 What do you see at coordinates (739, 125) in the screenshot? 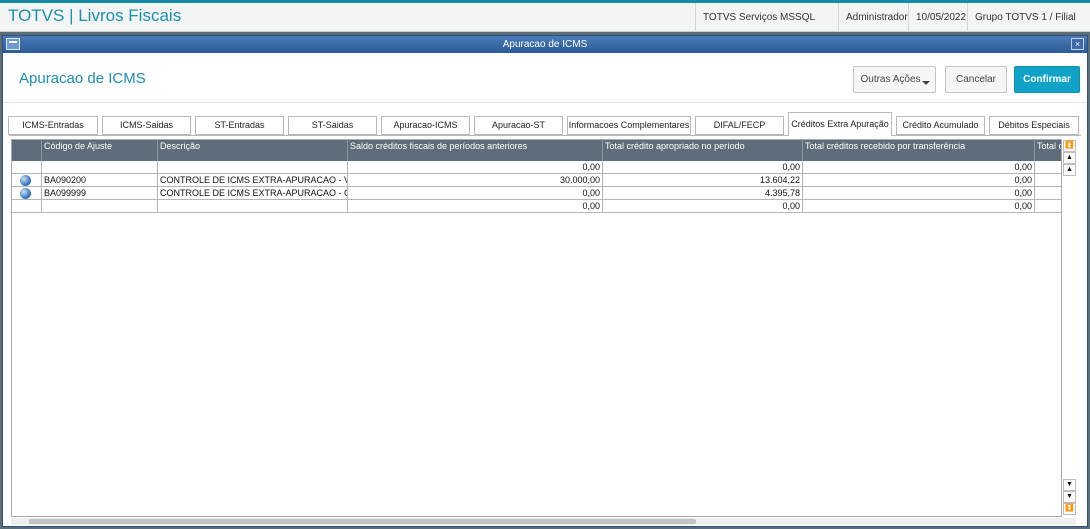
I see `tab-difal-fecp: DIFAL/FECP` at bounding box center [739, 125].